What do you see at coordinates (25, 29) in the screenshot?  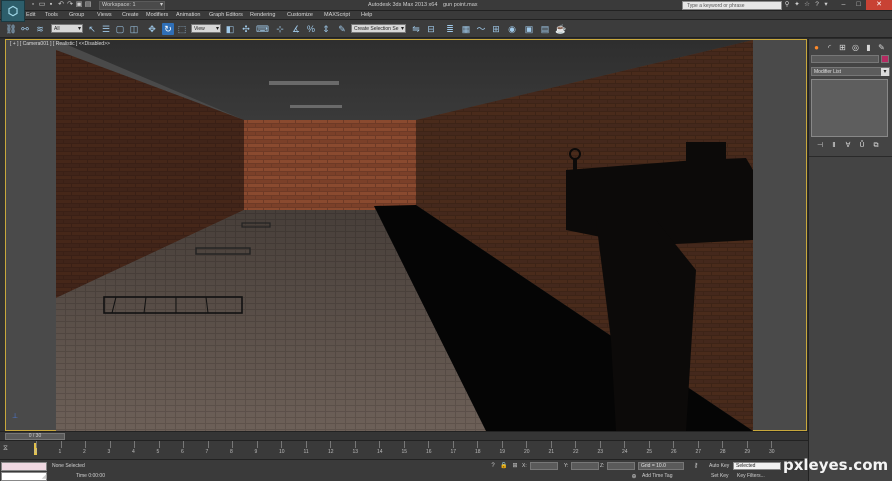 I see `unlink-icon: ⚯` at bounding box center [25, 29].